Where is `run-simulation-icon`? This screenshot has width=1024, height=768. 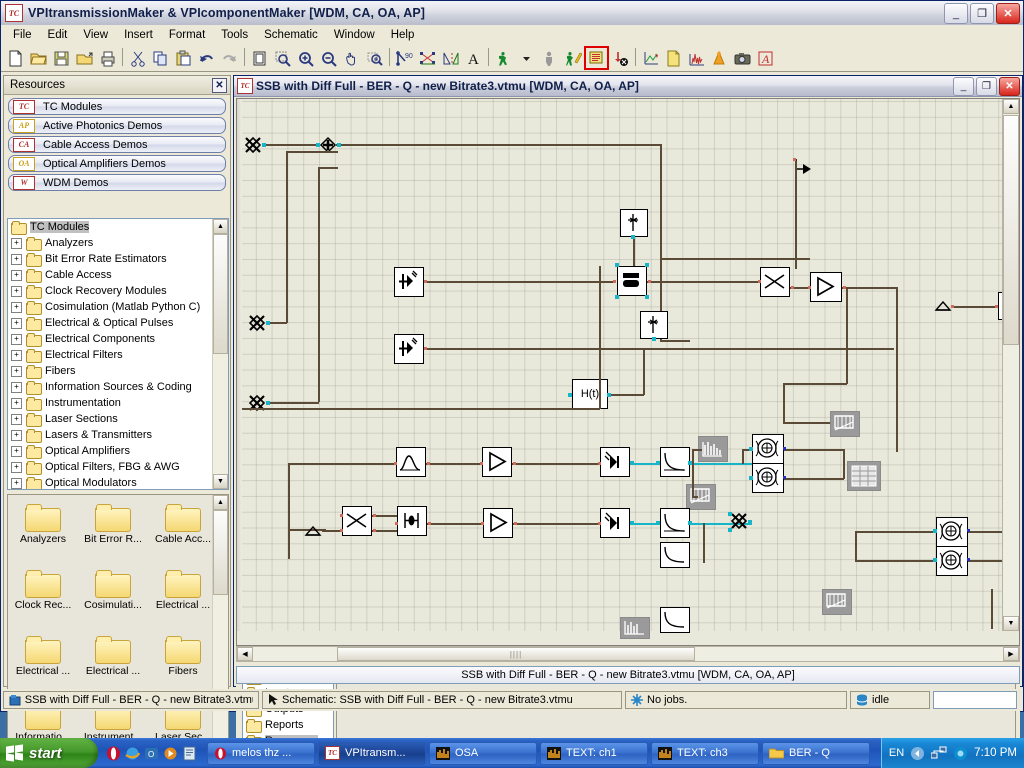
run-simulation-icon is located at coordinates (503, 58).